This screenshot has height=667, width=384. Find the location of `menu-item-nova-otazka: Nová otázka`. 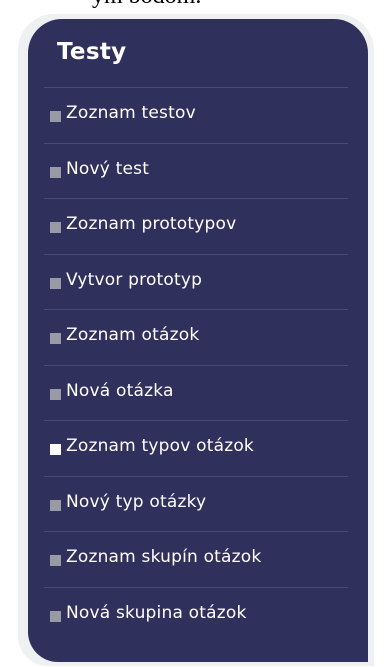

menu-item-nova-otazka: Nová otázka is located at coordinates (196, 392).